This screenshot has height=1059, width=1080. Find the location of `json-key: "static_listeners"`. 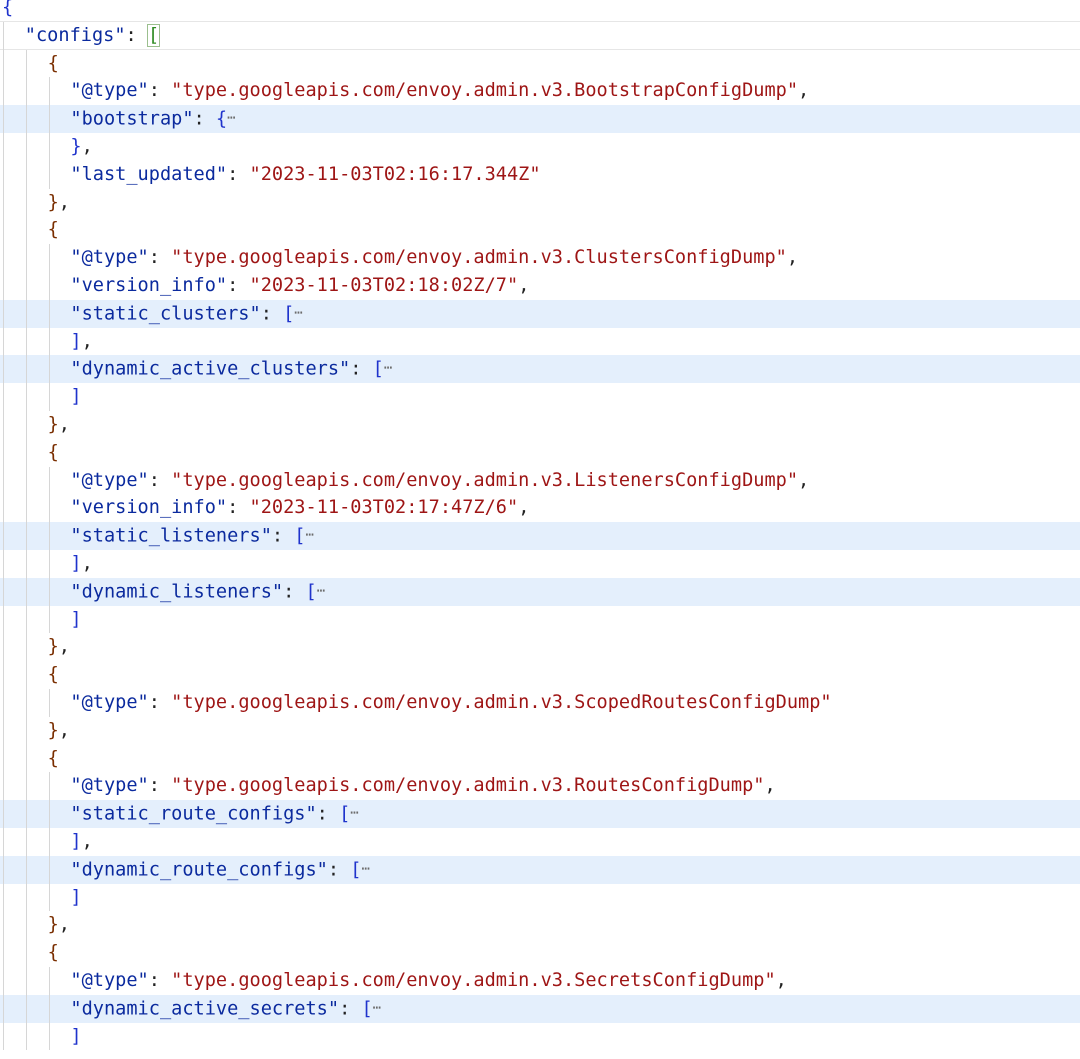

json-key: "static_listeners" is located at coordinates (171, 536).